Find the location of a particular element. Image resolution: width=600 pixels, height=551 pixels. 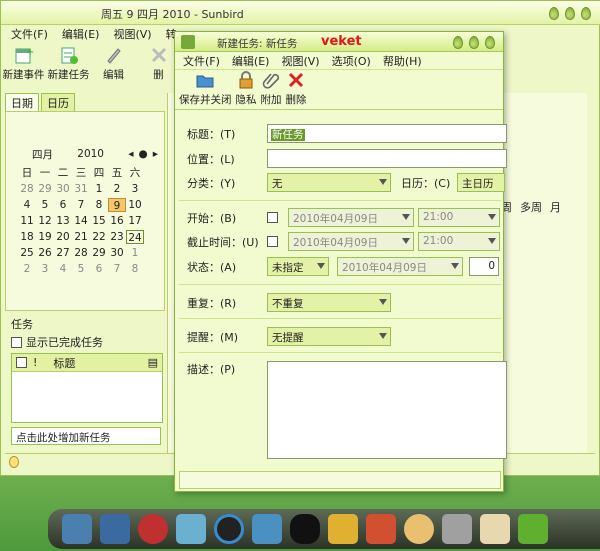

close-icon is located at coordinates (586, 13).